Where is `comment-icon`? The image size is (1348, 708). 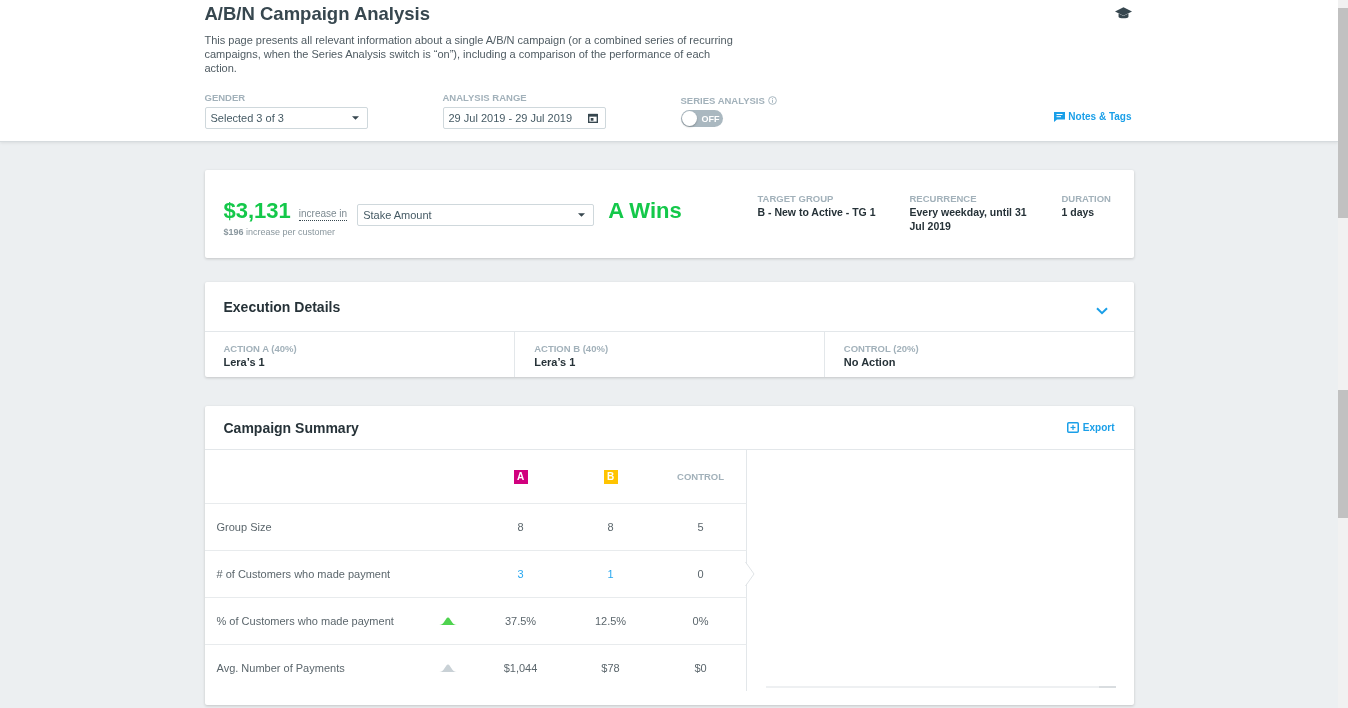
comment-icon is located at coordinates (1060, 116).